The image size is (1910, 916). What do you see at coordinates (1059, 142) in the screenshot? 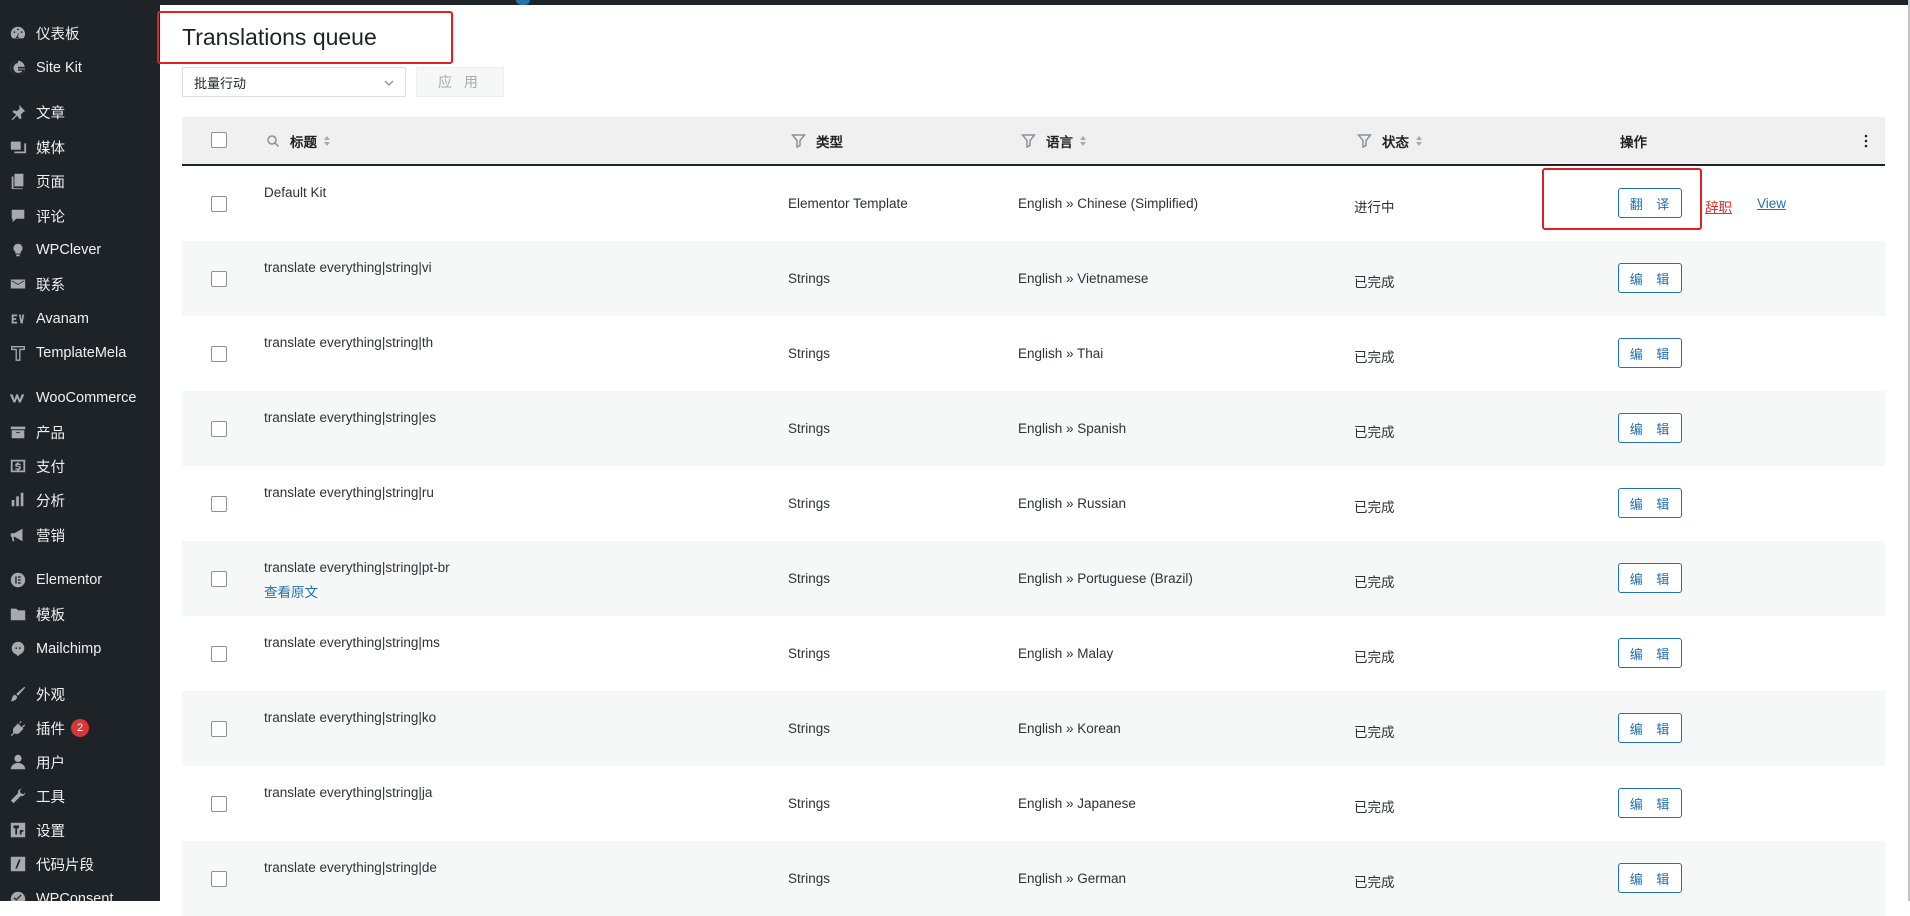
I see `column-language-label: 语言` at bounding box center [1059, 142].